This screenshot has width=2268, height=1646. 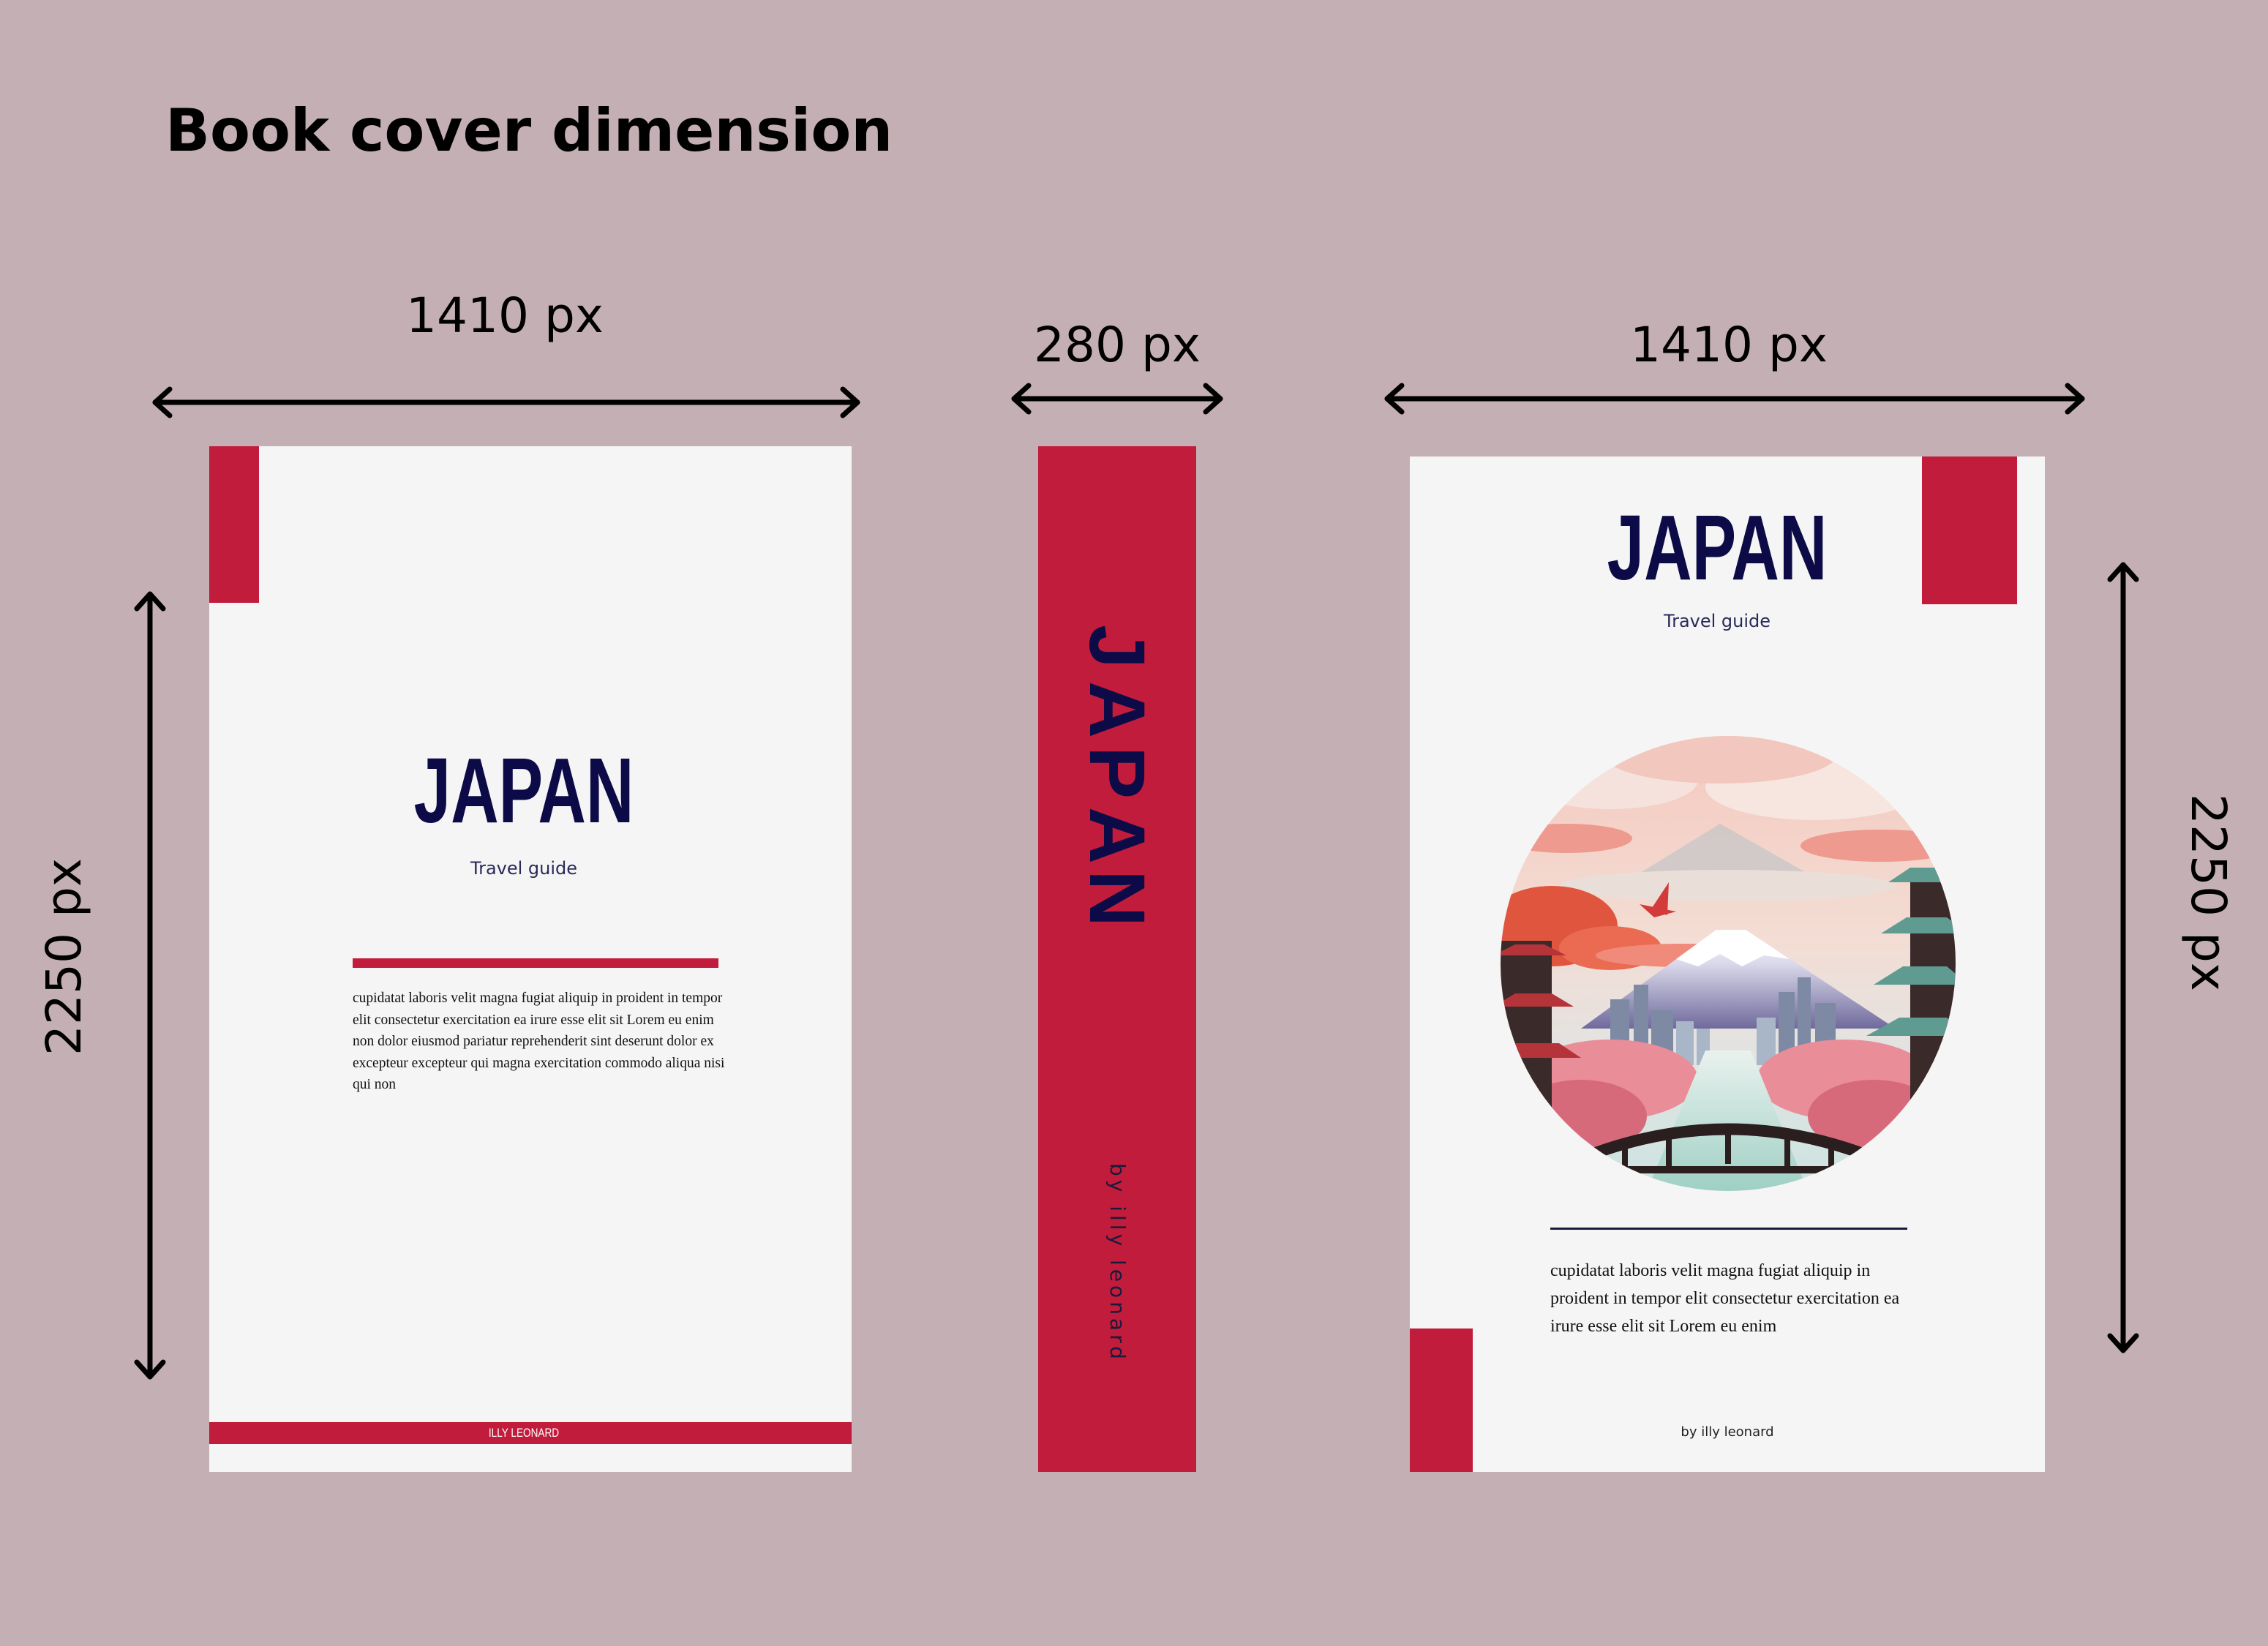 What do you see at coordinates (524, 1433) in the screenshot?
I see `back-cover-footer-author: ILLY LEONARD` at bounding box center [524, 1433].